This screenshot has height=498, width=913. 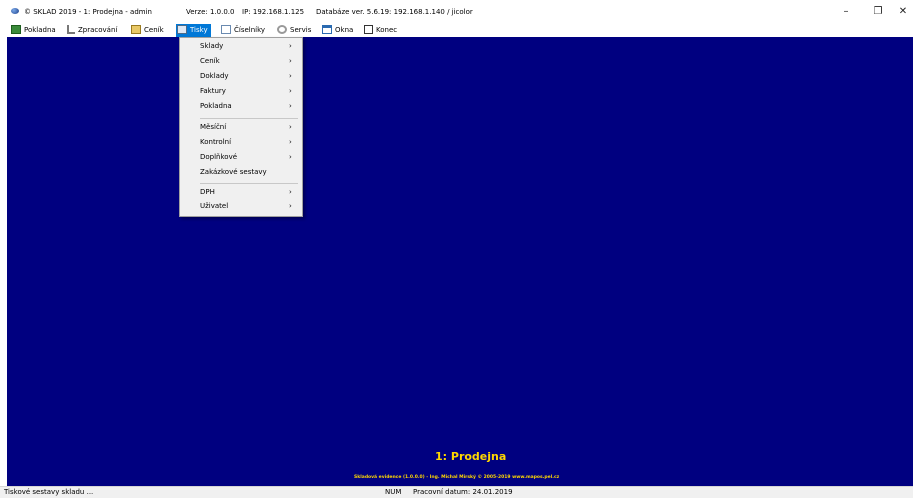 What do you see at coordinates (903, 12) in the screenshot?
I see `close-button: ✕` at bounding box center [903, 12].